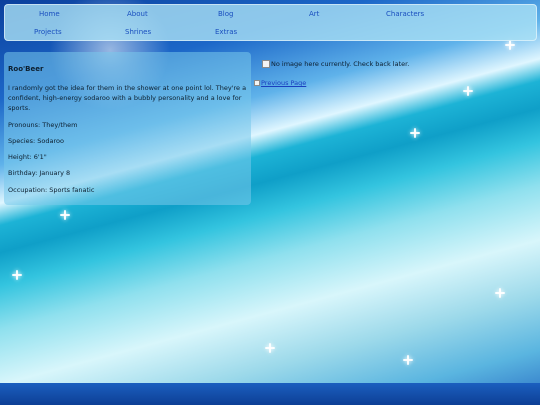 The height and width of the screenshot is (405, 540). What do you see at coordinates (225, 14) in the screenshot?
I see `nav-link-blog: Blog` at bounding box center [225, 14].